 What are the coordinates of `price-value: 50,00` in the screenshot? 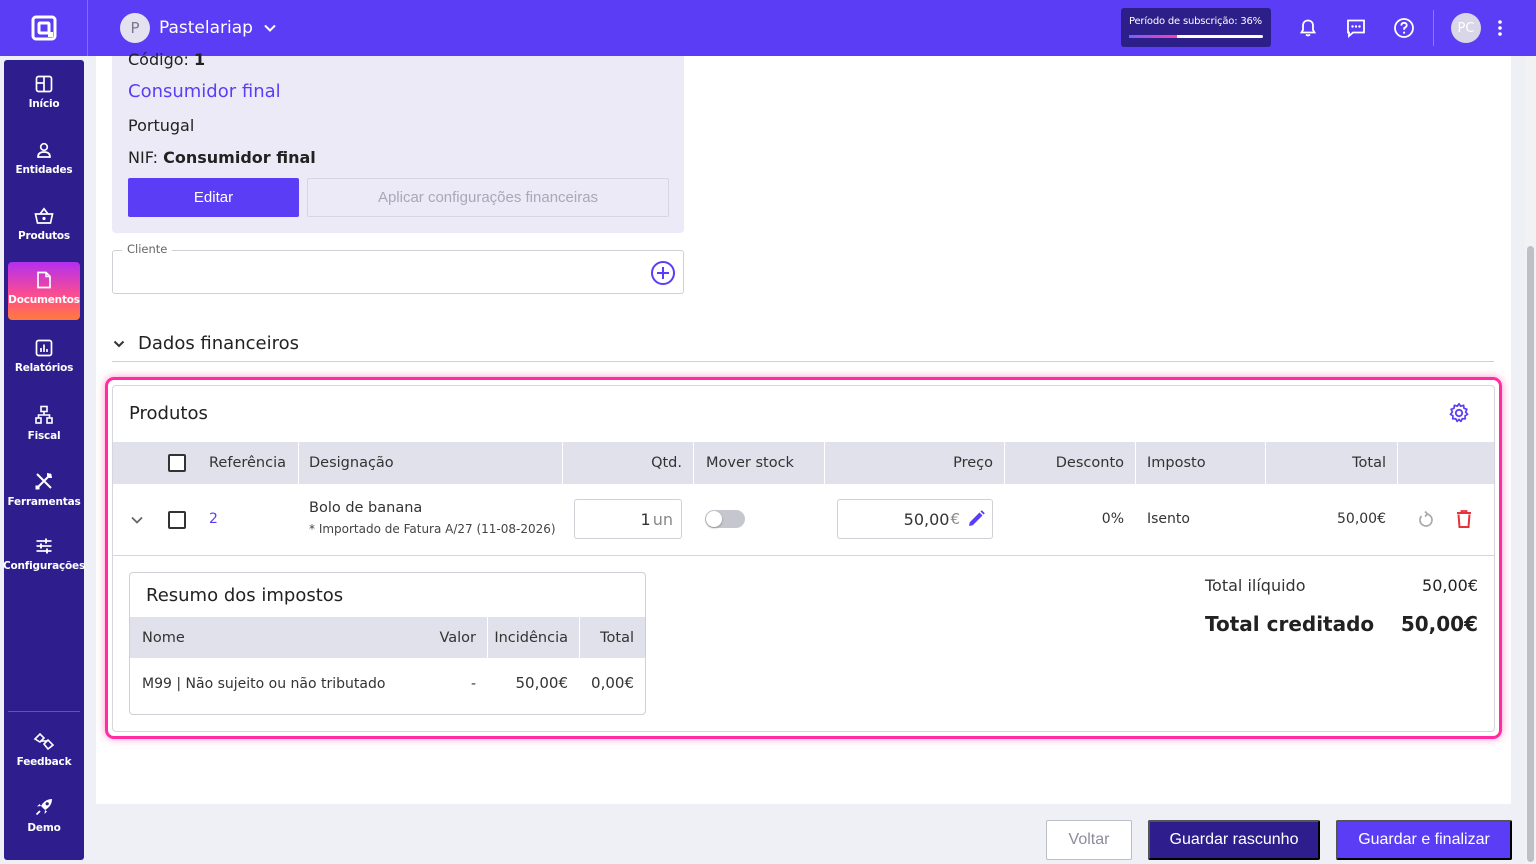 It's located at (926, 519).